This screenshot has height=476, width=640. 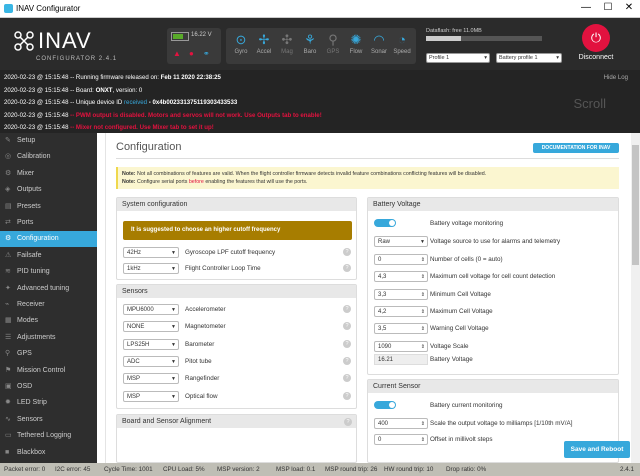 I want to click on sidebar-item-adjustments: ☰ Adjustments, so click(x=48, y=338).